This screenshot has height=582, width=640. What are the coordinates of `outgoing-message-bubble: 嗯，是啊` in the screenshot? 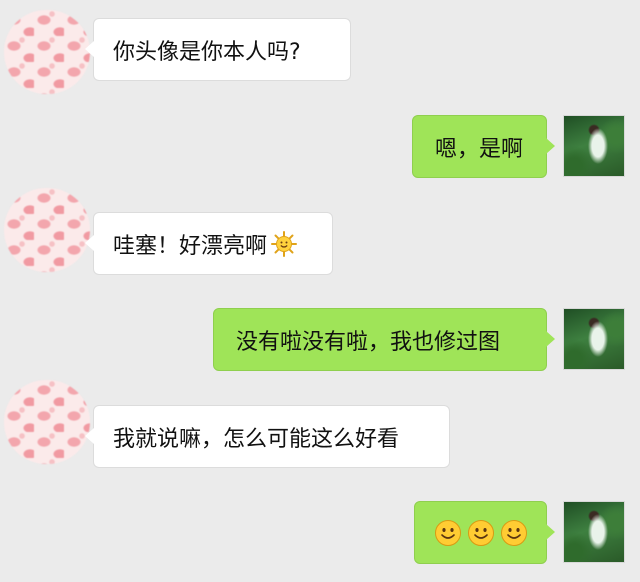 It's located at (483, 146).